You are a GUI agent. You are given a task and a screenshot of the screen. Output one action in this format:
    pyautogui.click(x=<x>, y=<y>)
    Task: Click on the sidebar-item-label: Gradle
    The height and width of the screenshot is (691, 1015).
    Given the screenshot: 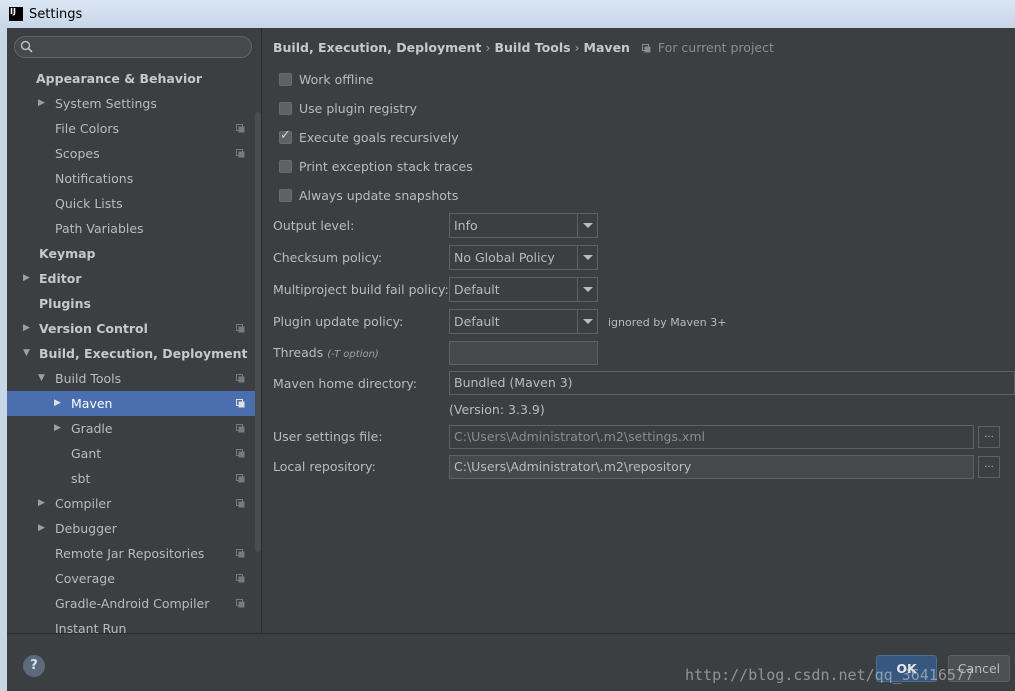 What is the action you would take?
    pyautogui.click(x=92, y=428)
    